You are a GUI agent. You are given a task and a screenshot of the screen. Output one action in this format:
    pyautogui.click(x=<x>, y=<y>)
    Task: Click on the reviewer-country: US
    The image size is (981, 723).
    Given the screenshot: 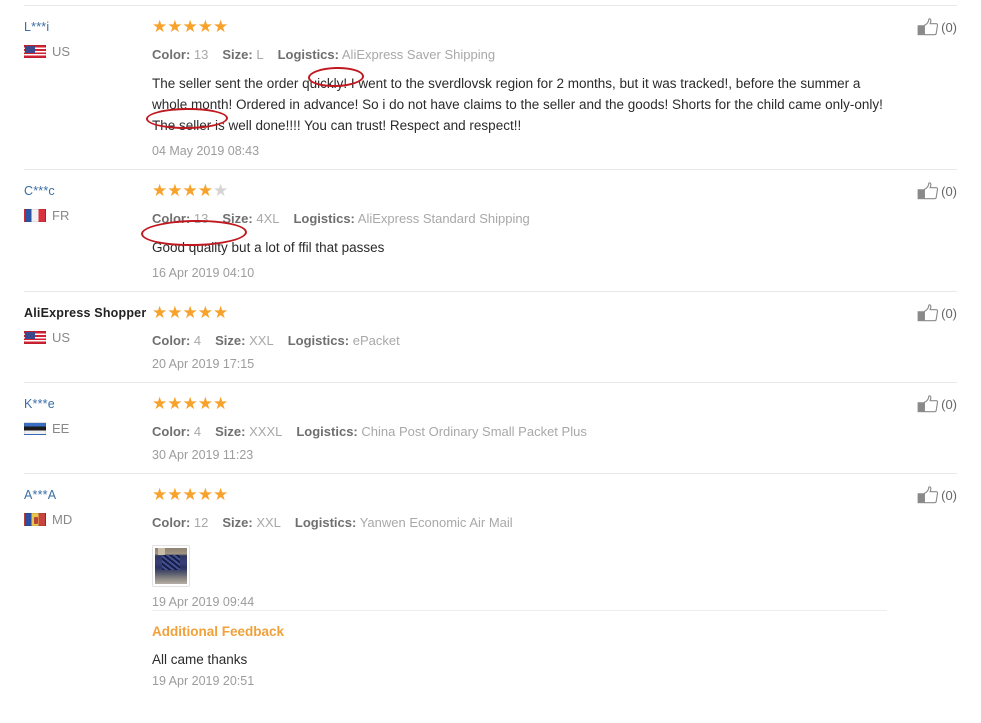 What is the action you would take?
    pyautogui.click(x=88, y=337)
    